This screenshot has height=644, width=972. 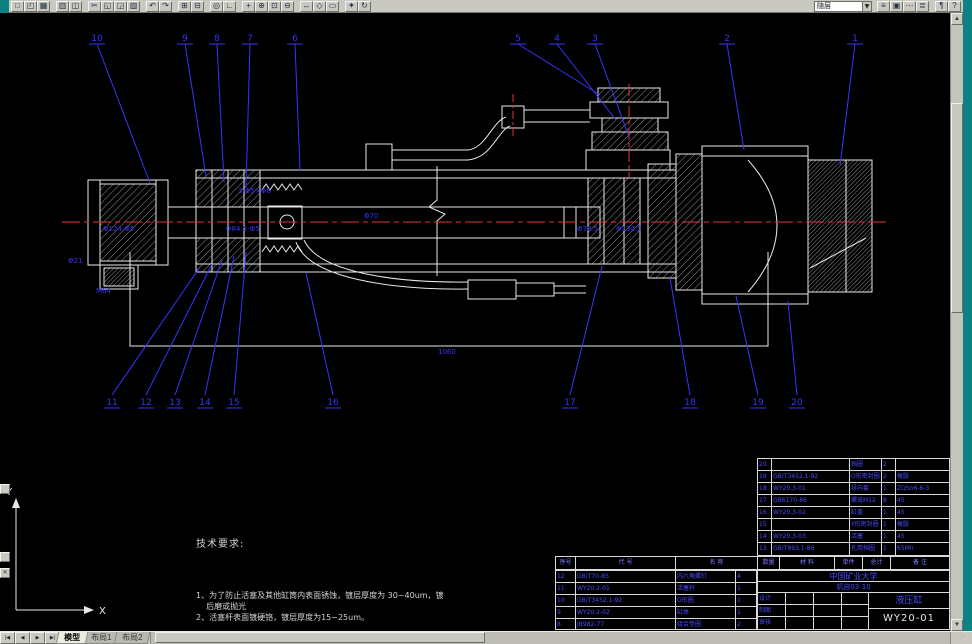 What do you see at coordinates (957, 625) in the screenshot?
I see `scroll-down-icon: ▼` at bounding box center [957, 625].